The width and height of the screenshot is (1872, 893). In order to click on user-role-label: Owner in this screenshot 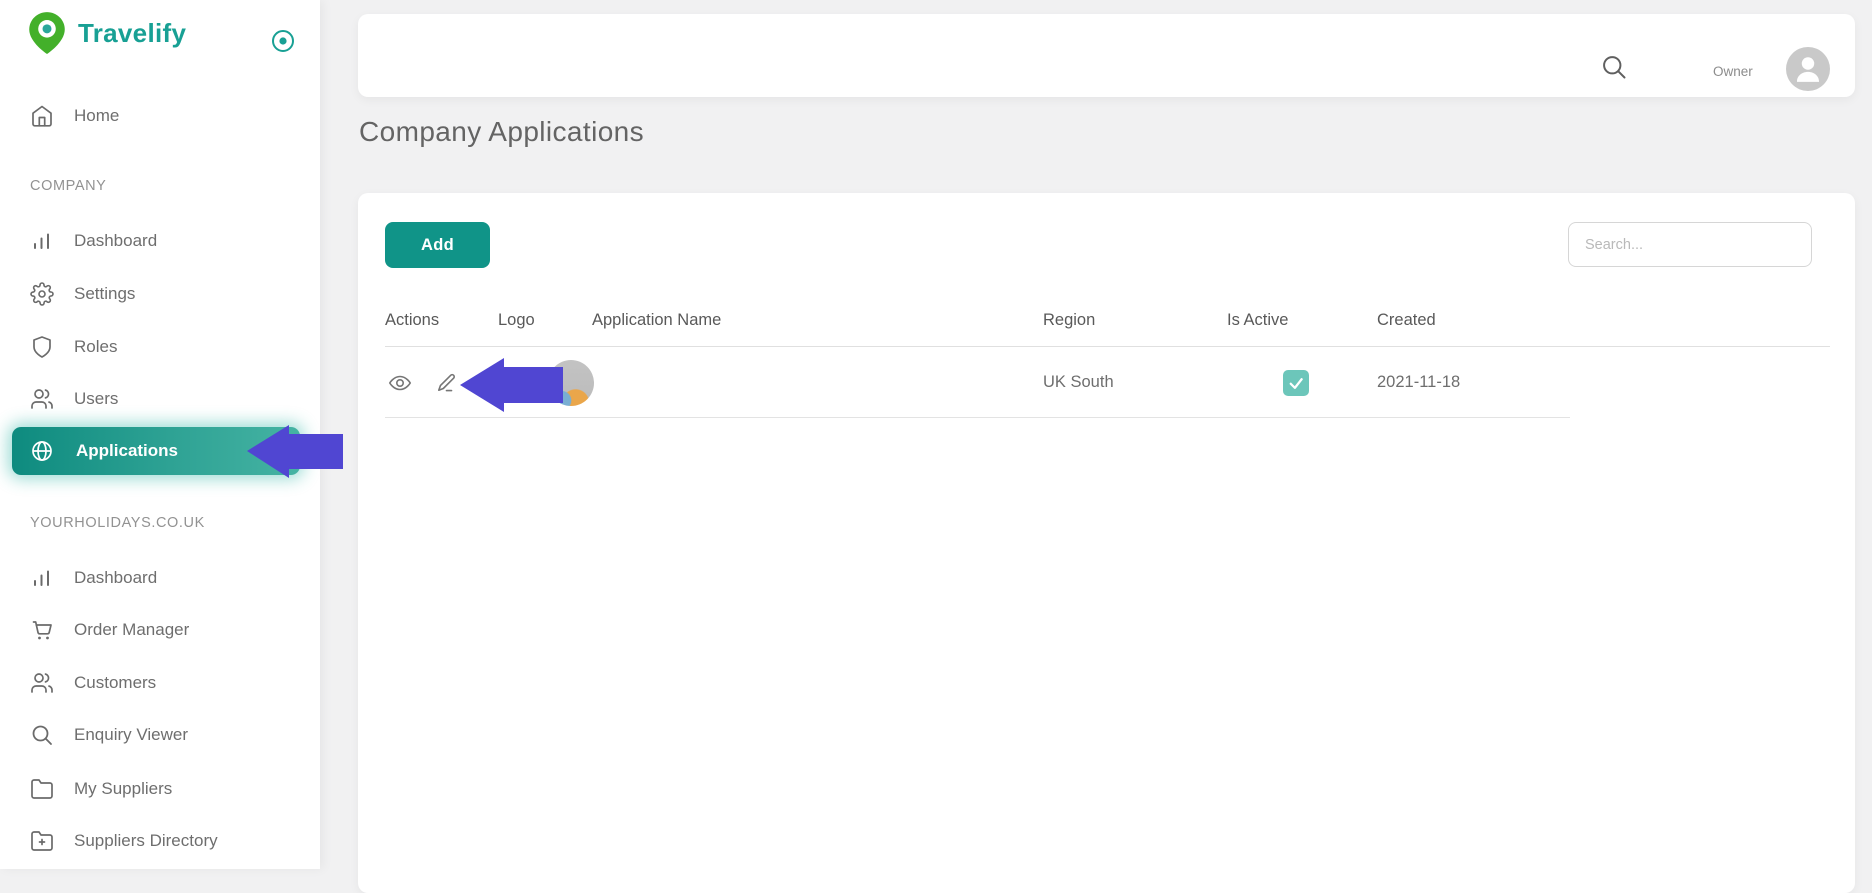, I will do `click(1733, 71)`.